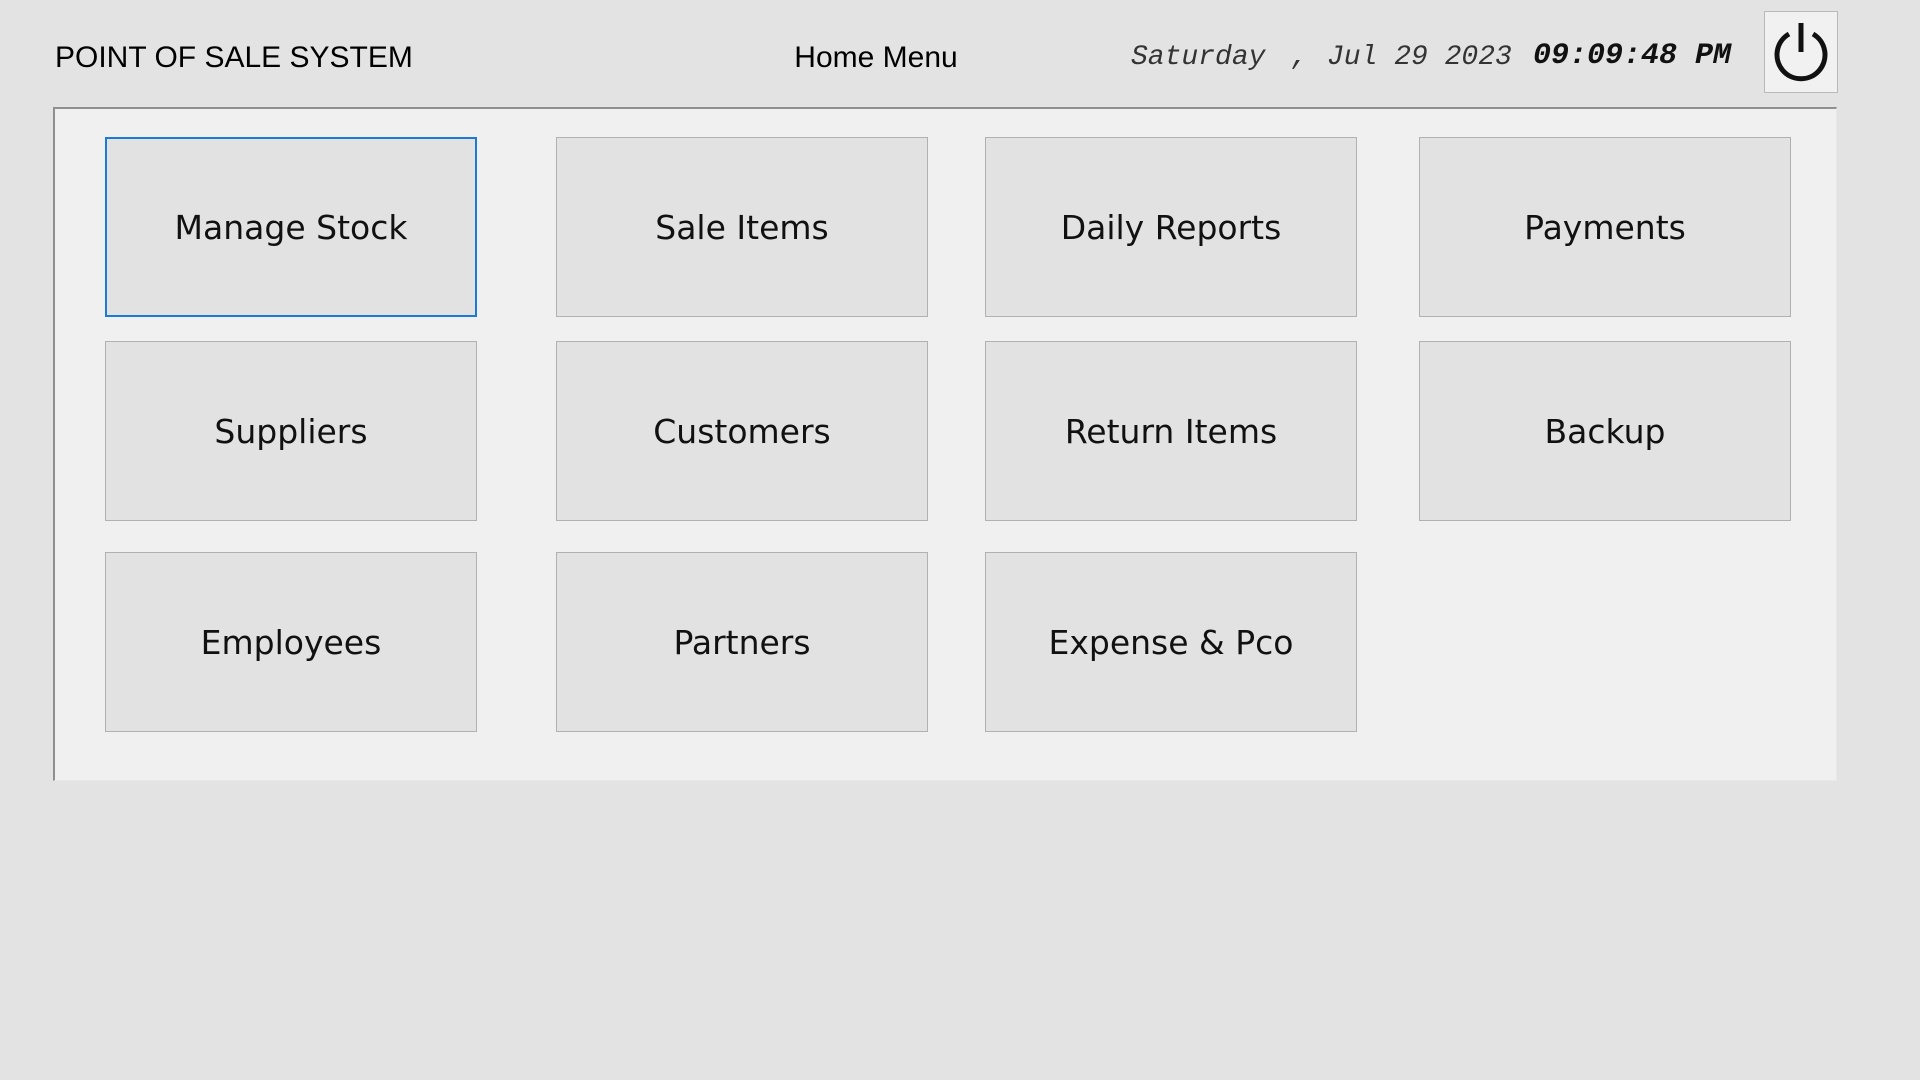 This screenshot has width=1920, height=1080. Describe the element at coordinates (742, 642) in the screenshot. I see `partners-button: Partners` at that location.